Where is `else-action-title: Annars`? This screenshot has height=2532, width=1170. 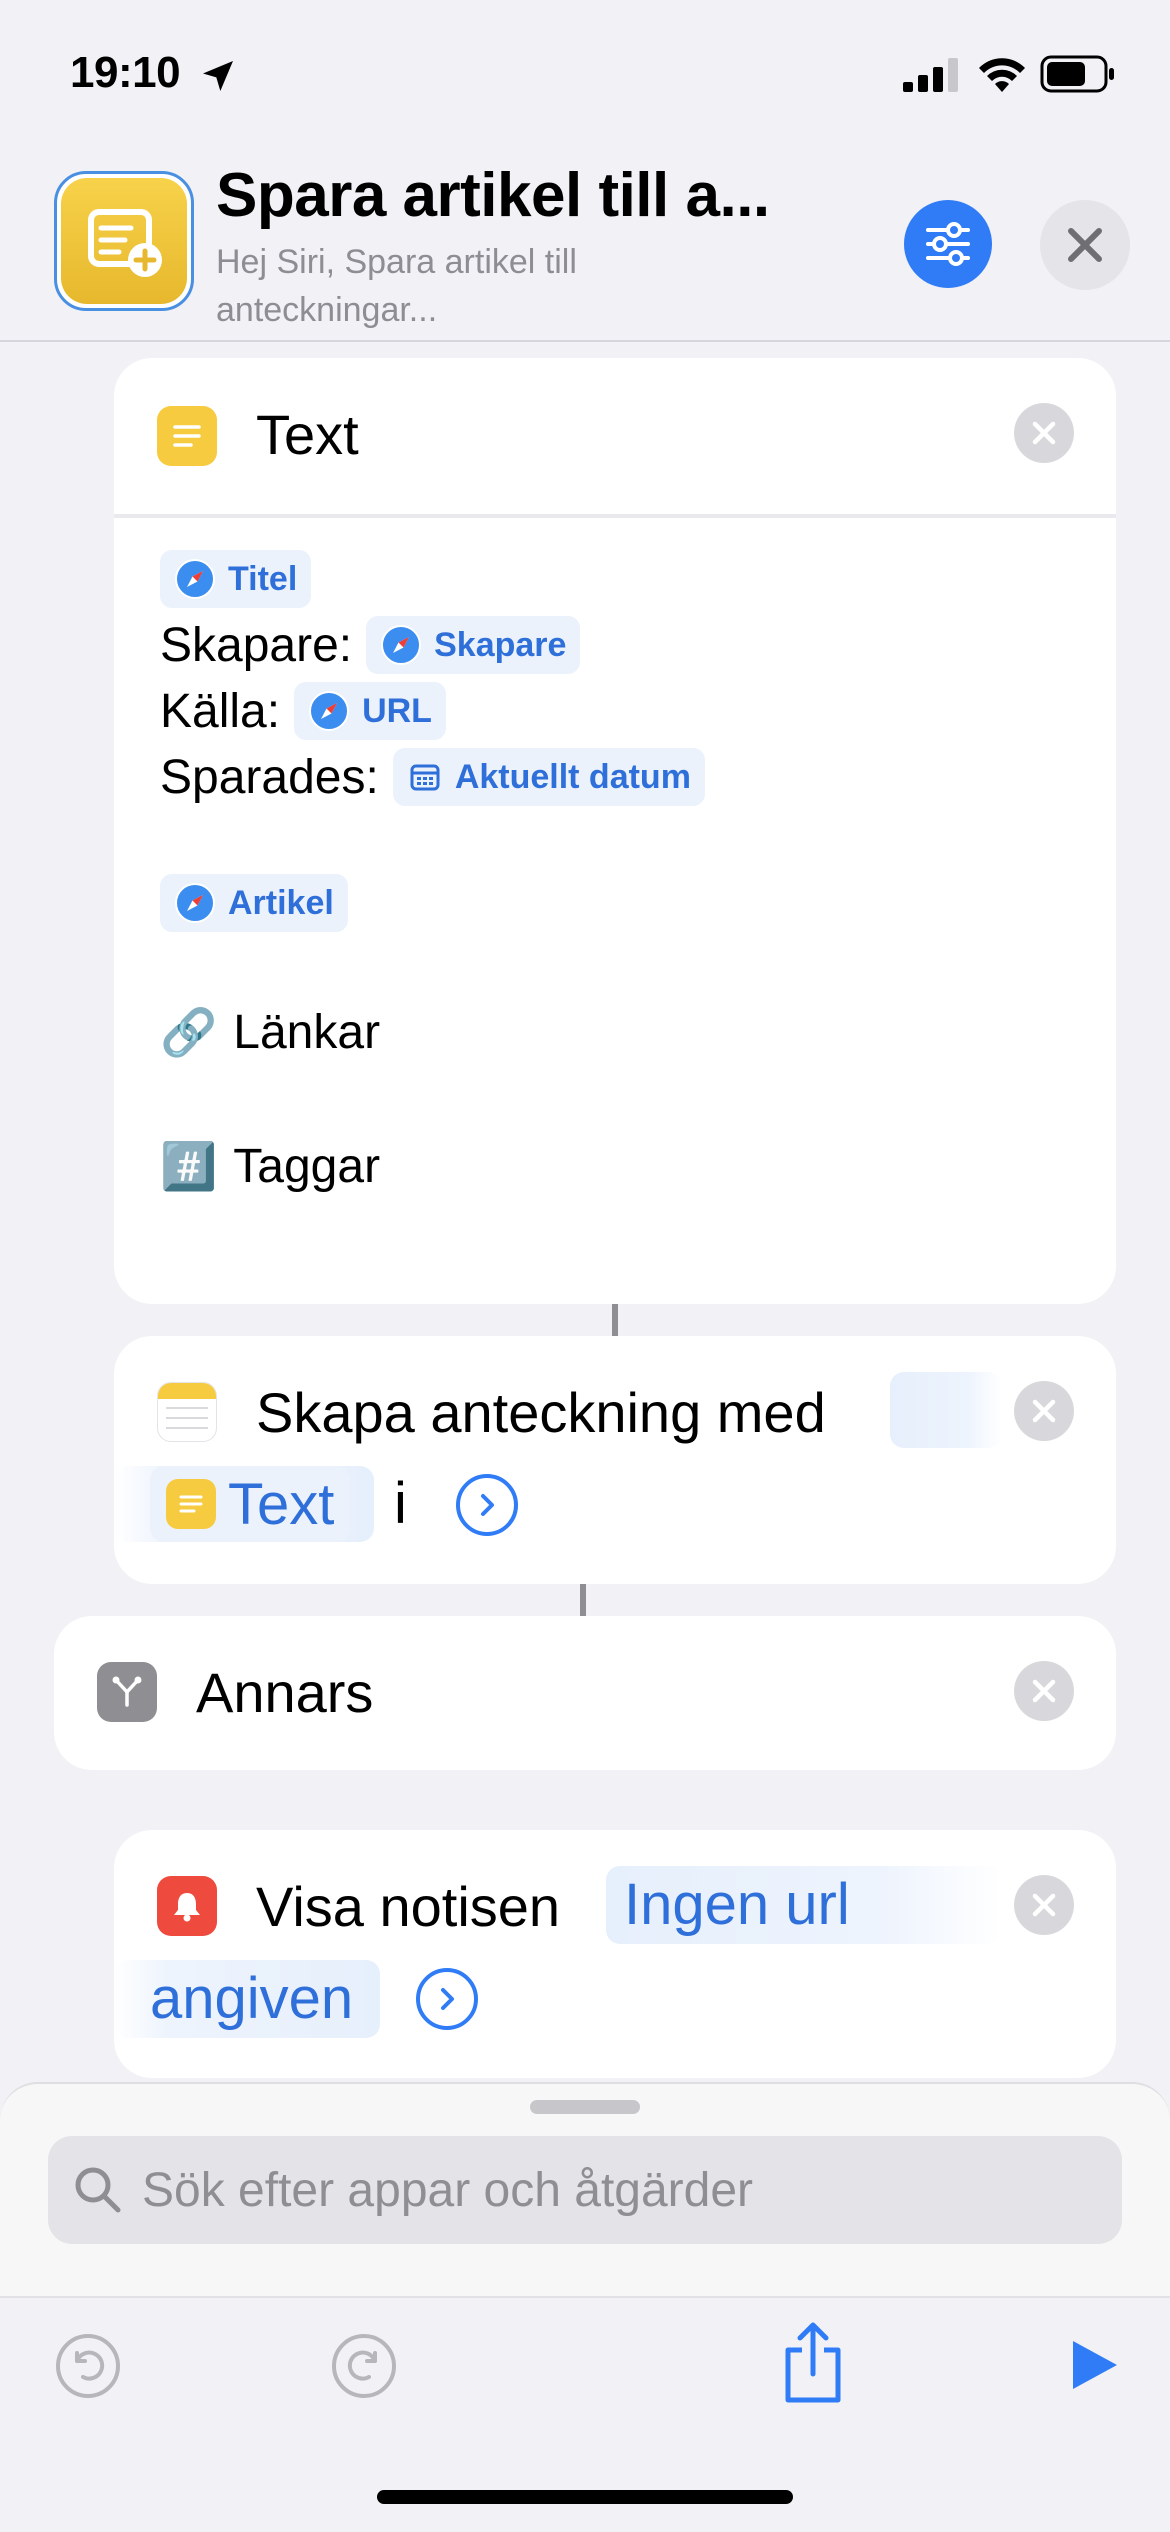 else-action-title: Annars is located at coordinates (285, 1692).